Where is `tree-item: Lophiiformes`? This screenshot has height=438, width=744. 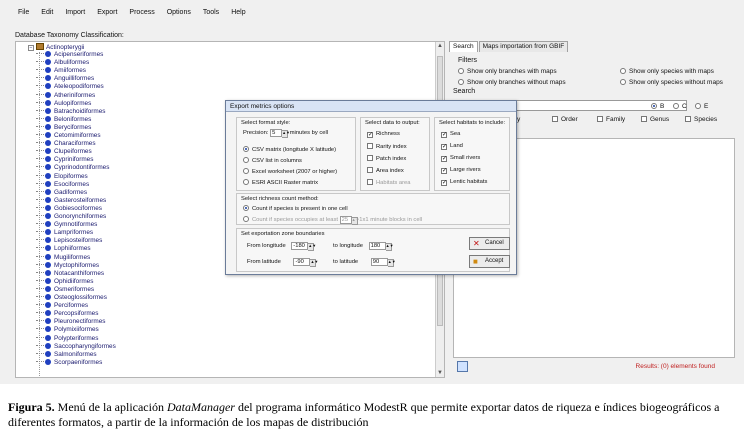 tree-item: Lophiiformes is located at coordinates (63, 249).